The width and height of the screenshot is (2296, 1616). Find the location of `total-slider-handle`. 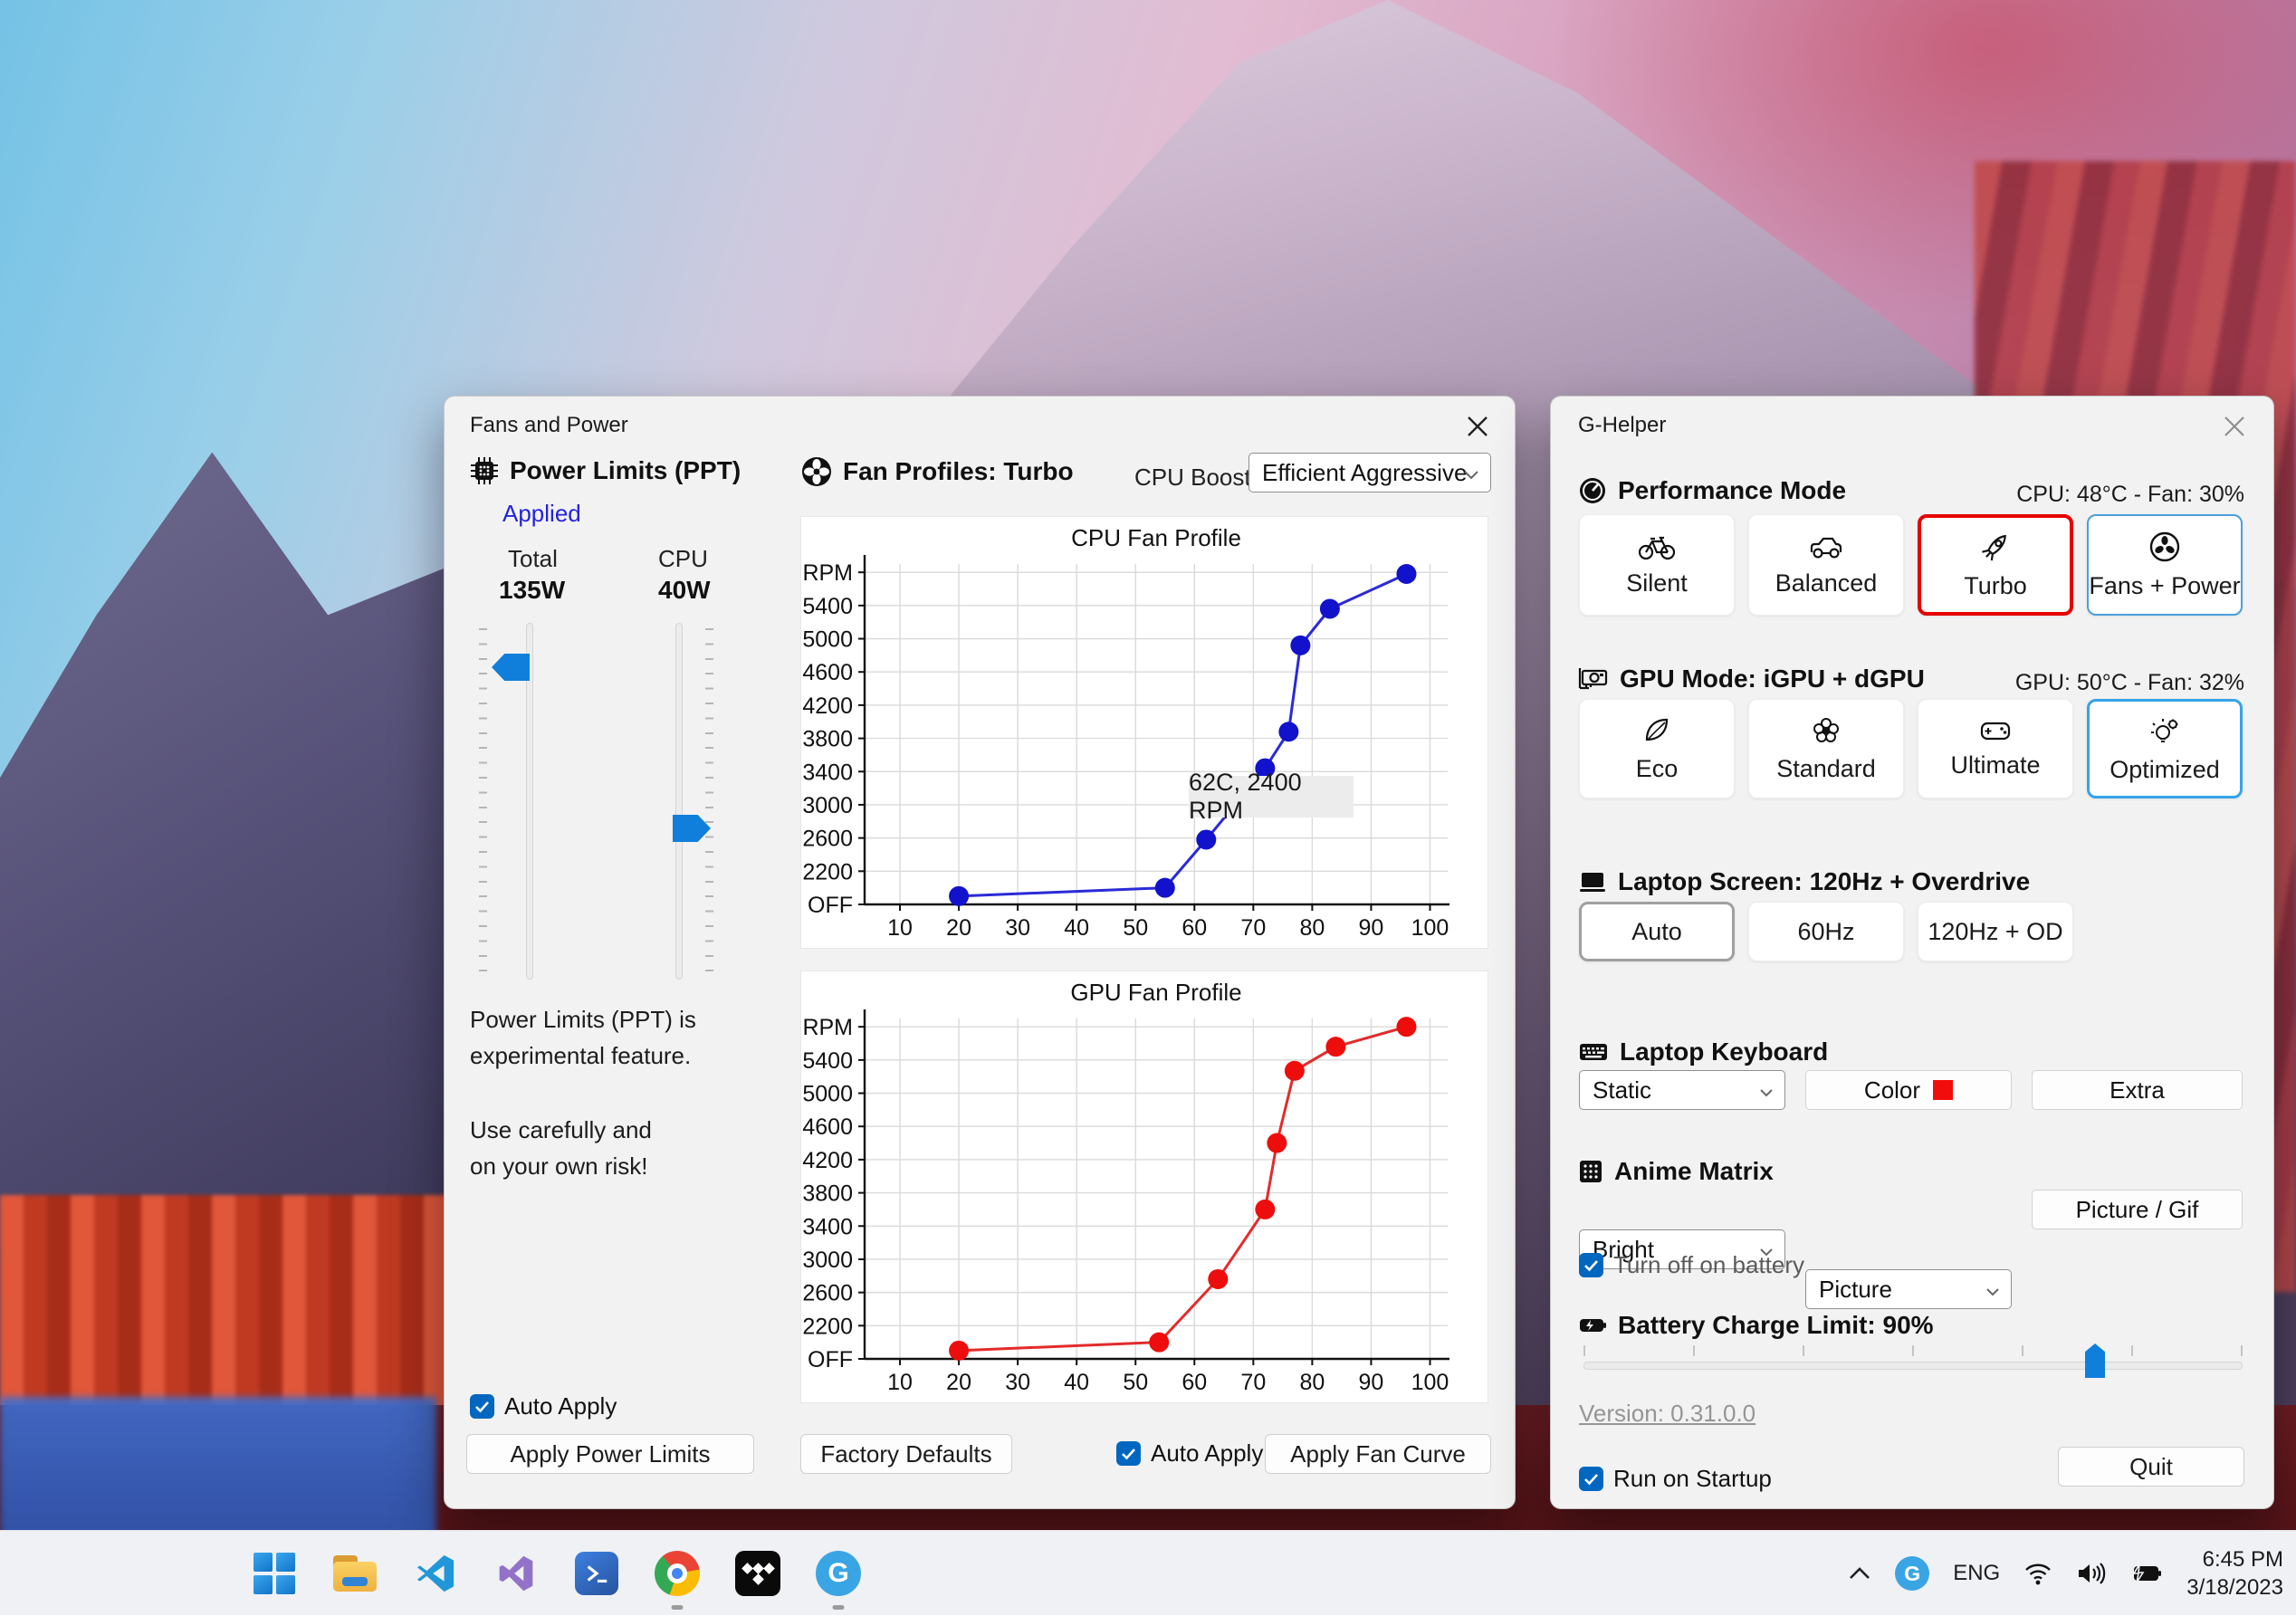

total-slider-handle is located at coordinates (511, 668).